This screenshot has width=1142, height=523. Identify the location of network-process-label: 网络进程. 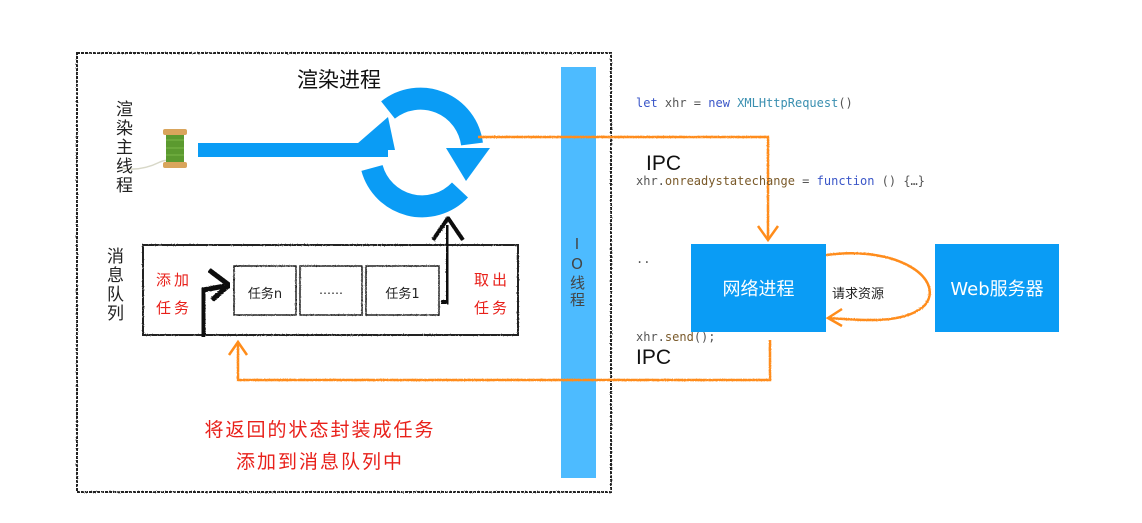
(758, 289).